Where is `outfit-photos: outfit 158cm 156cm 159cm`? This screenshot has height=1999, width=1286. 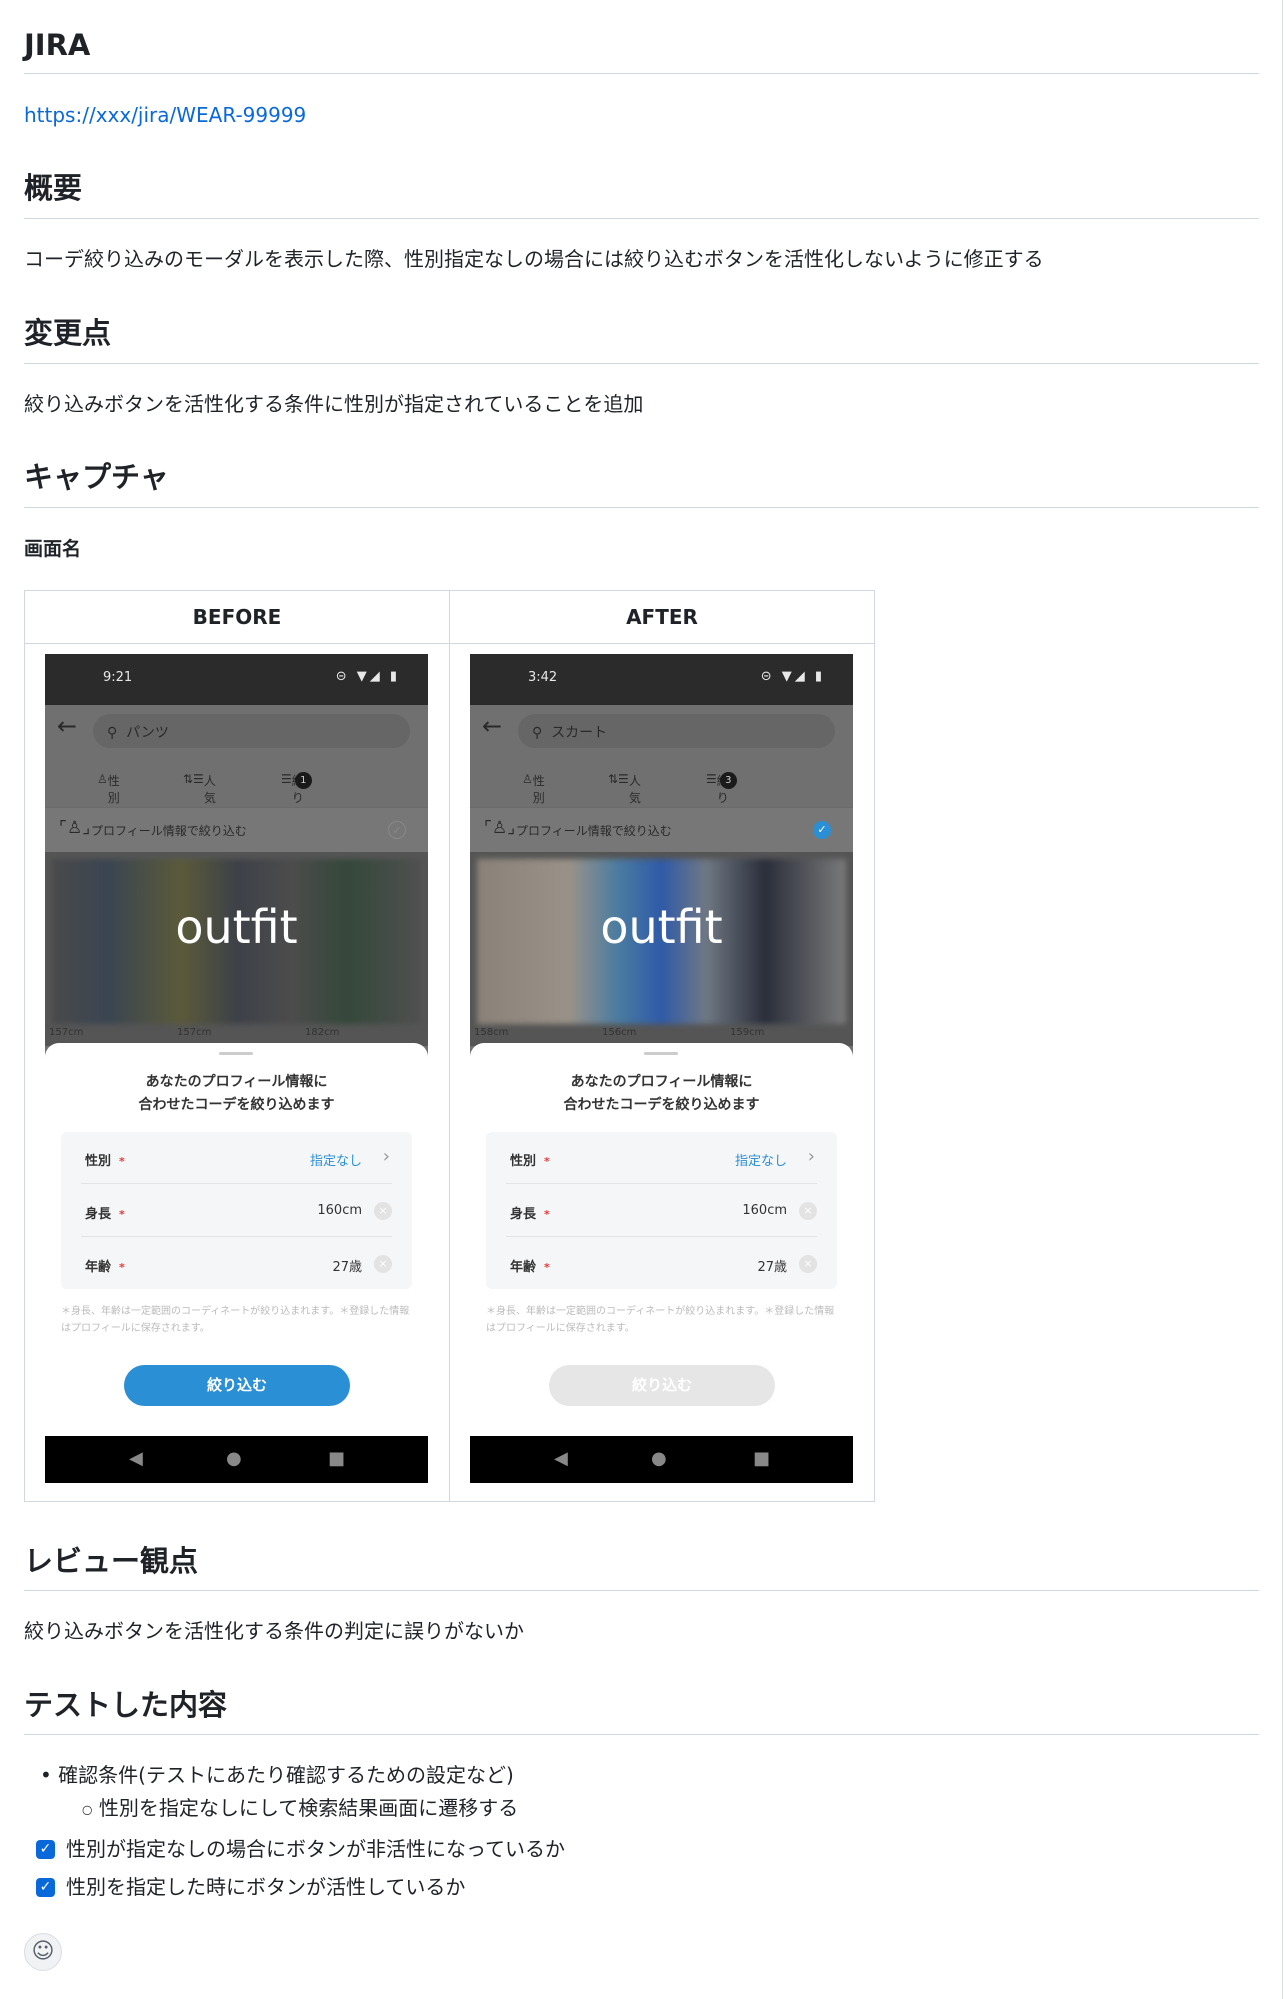
outfit-photos: outfit 158cm 156cm 159cm is located at coordinates (661, 949).